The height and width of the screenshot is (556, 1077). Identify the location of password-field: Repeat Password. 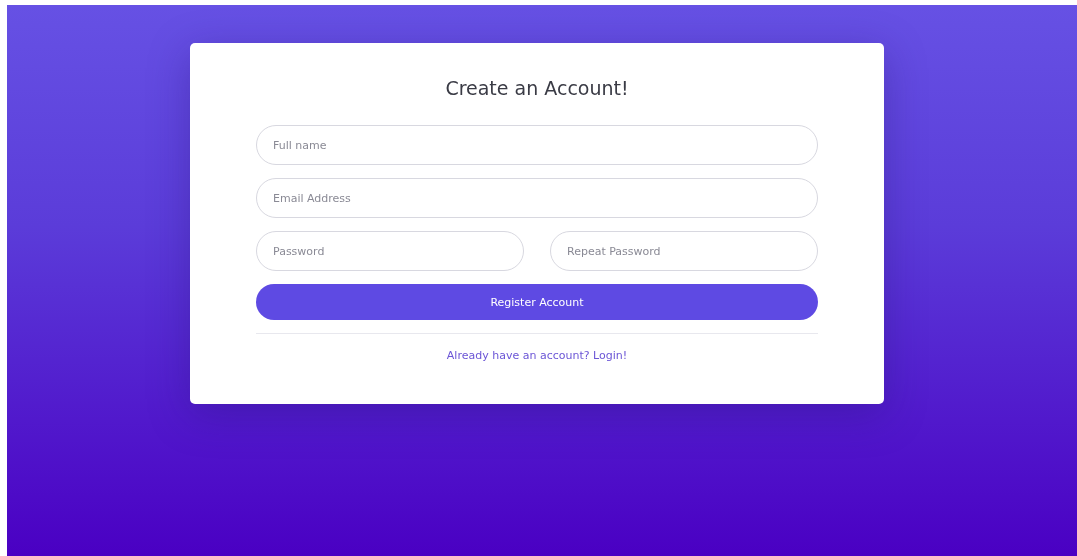
(684, 251).